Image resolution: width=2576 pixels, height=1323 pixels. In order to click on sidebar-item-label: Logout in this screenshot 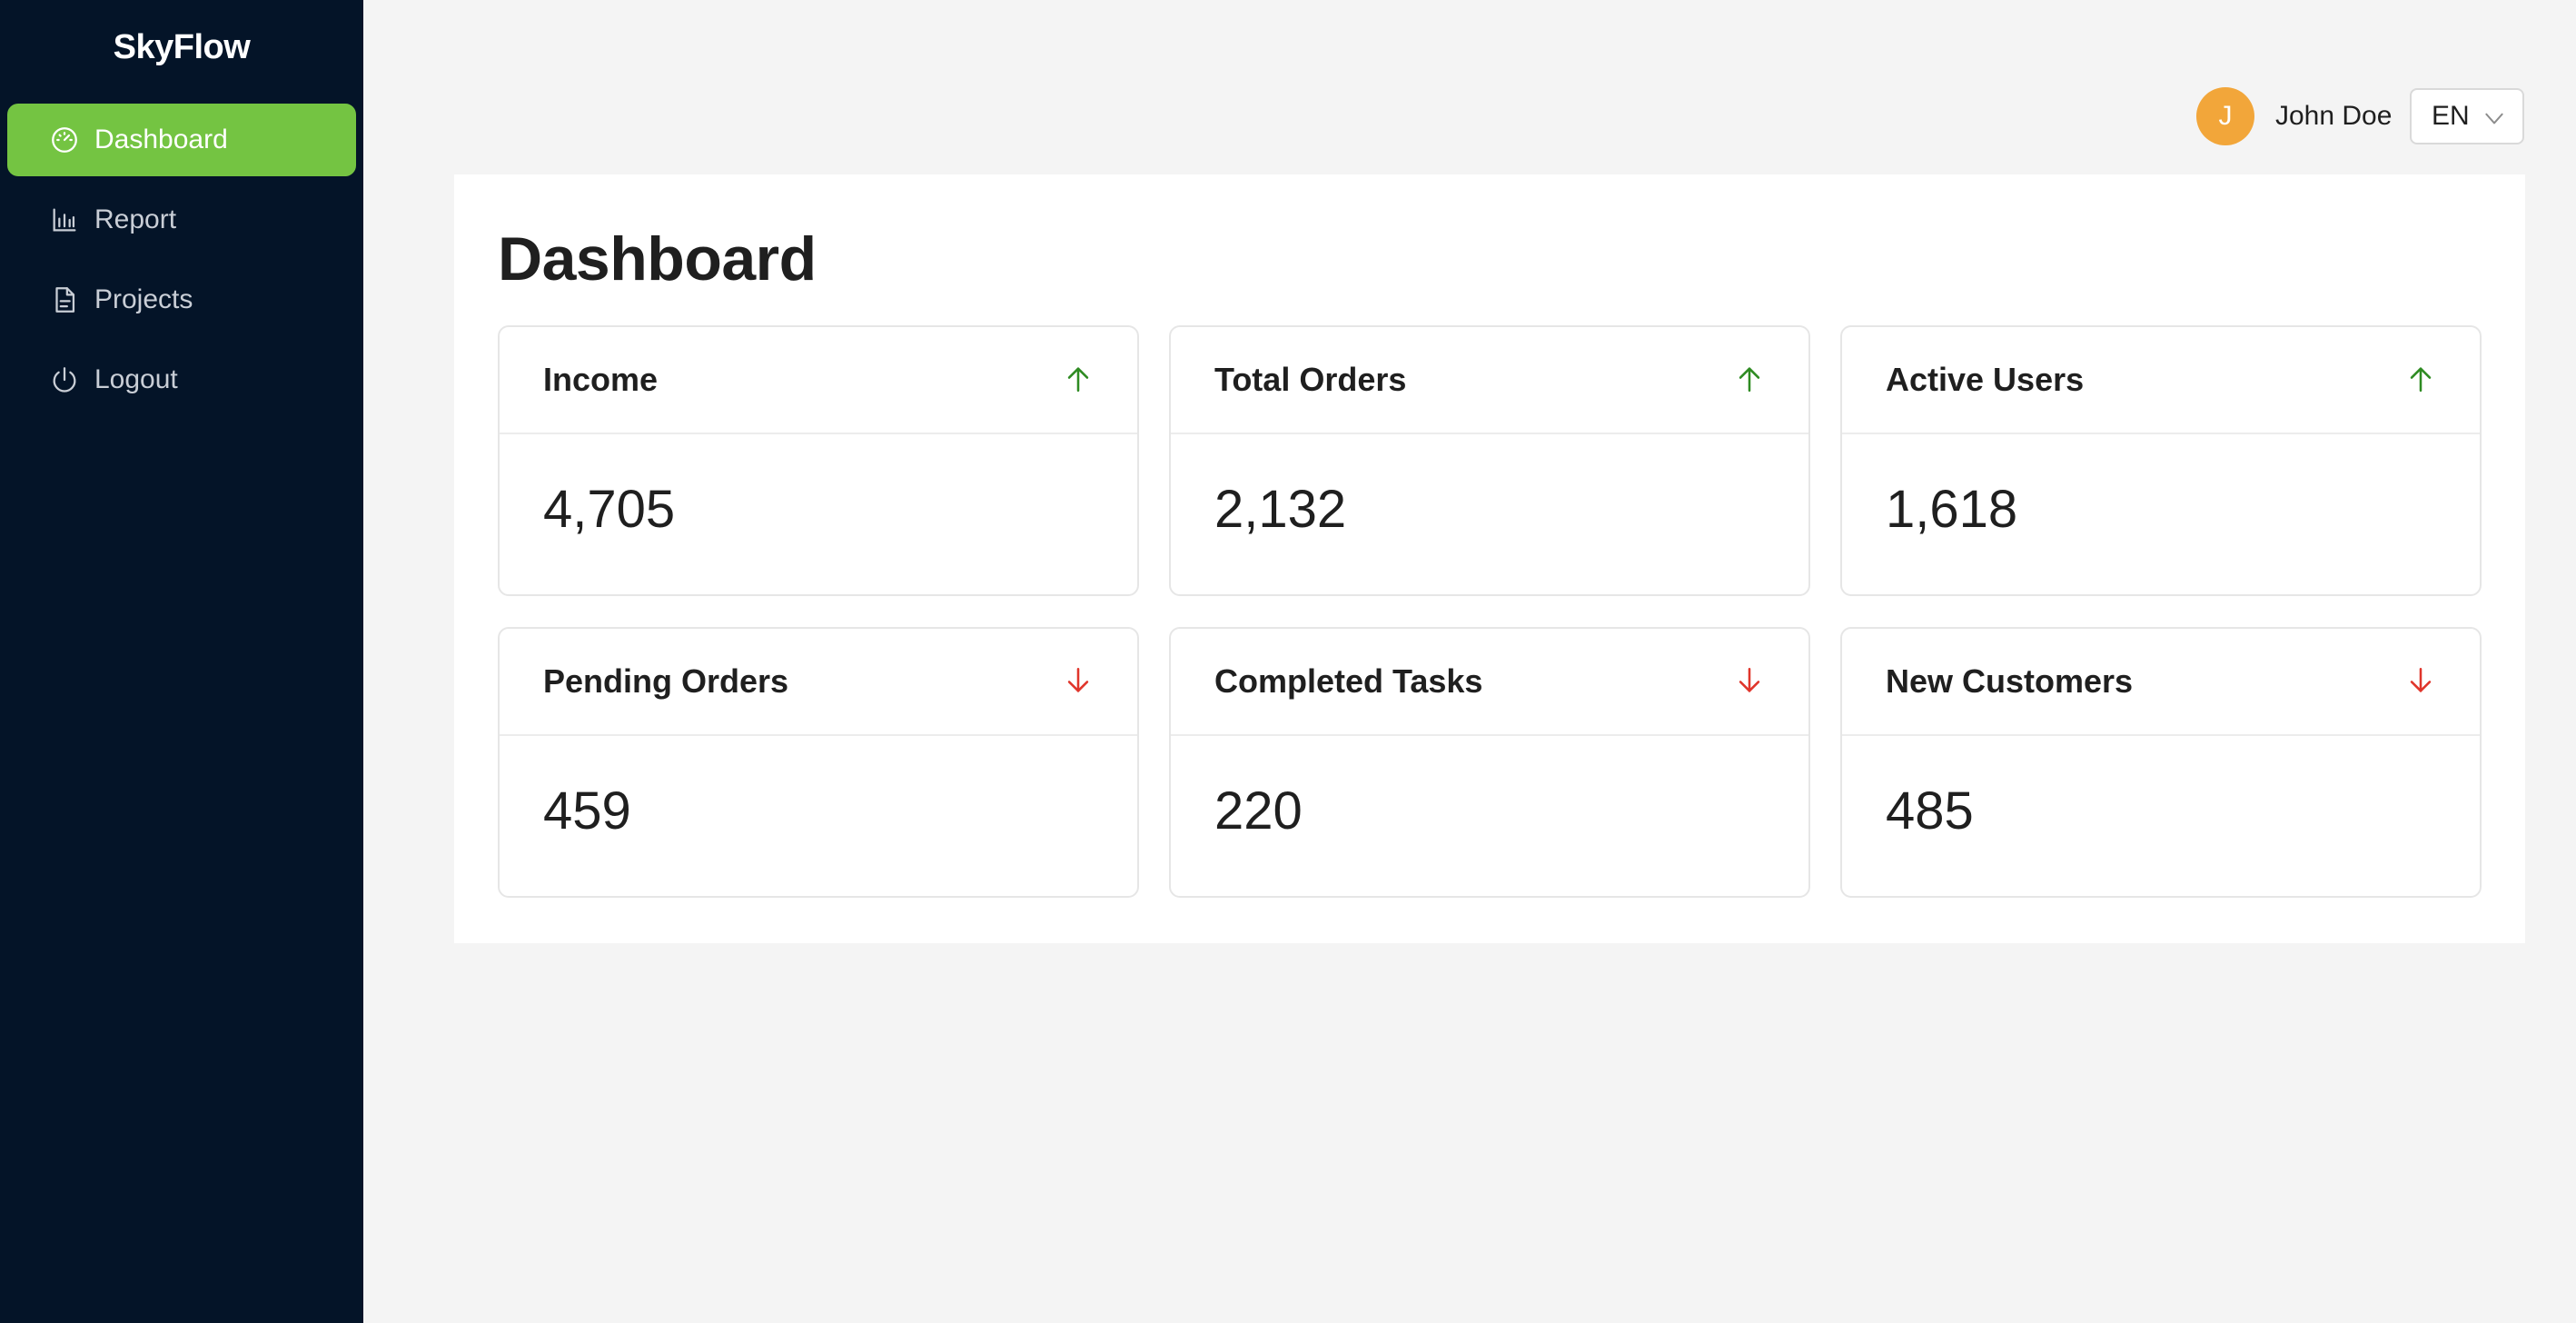, I will do `click(136, 379)`.